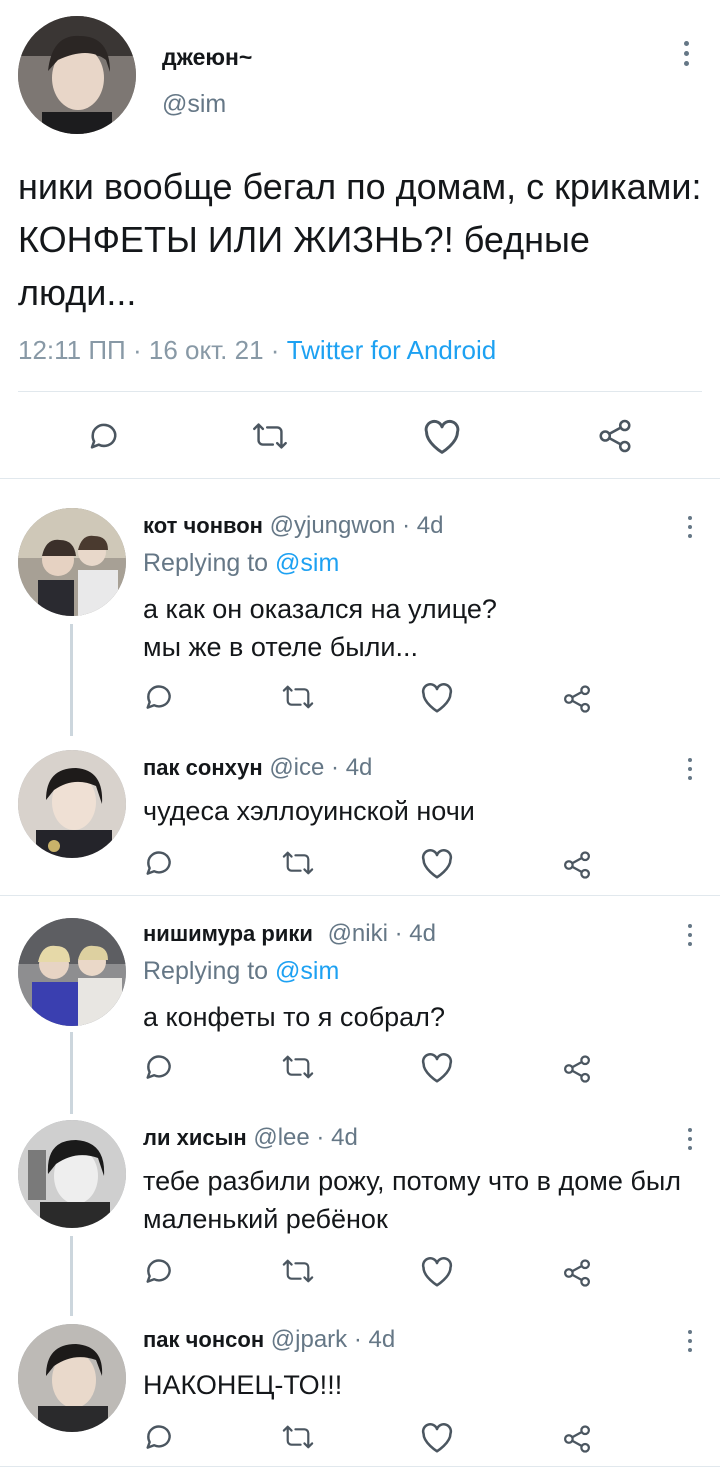 The height and width of the screenshot is (1470, 720). I want to click on reply-header: нишимура рики @niki · 4d, so click(289, 934).